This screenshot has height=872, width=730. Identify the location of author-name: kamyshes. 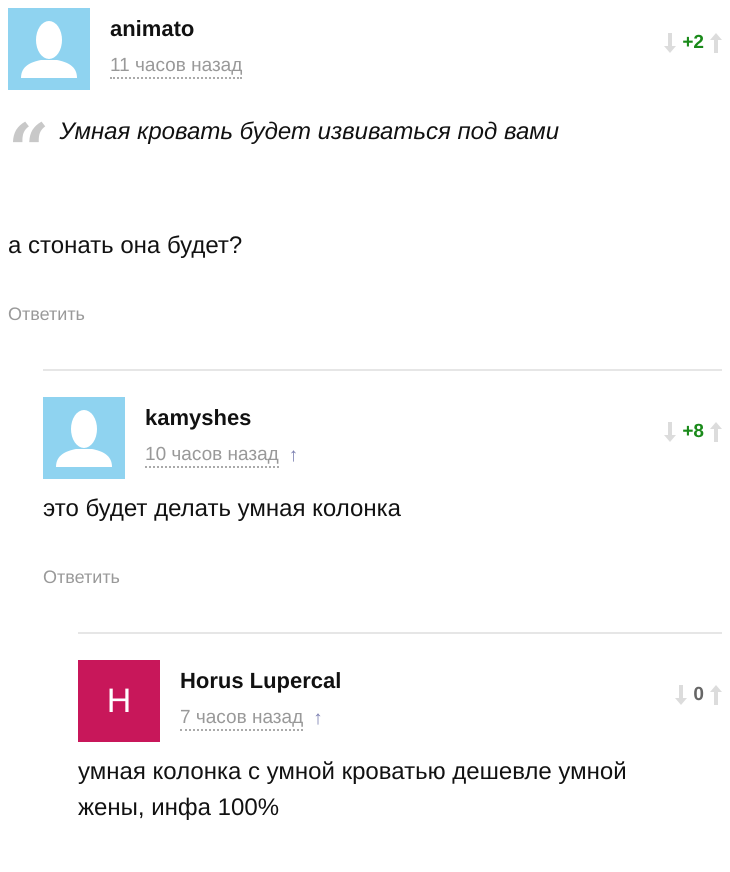
(198, 418).